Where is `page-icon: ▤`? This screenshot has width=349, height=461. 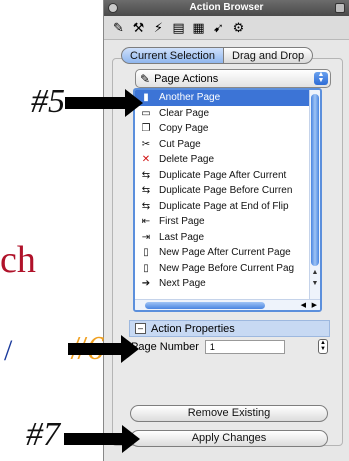 page-icon: ▤ is located at coordinates (178, 27).